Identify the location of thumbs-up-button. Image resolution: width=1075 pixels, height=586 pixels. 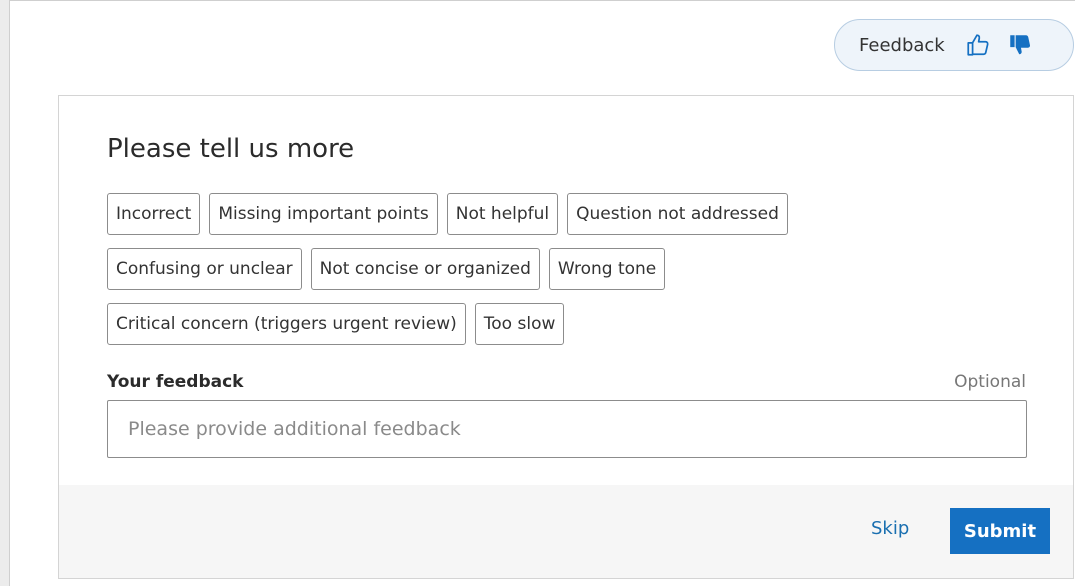
(978, 45).